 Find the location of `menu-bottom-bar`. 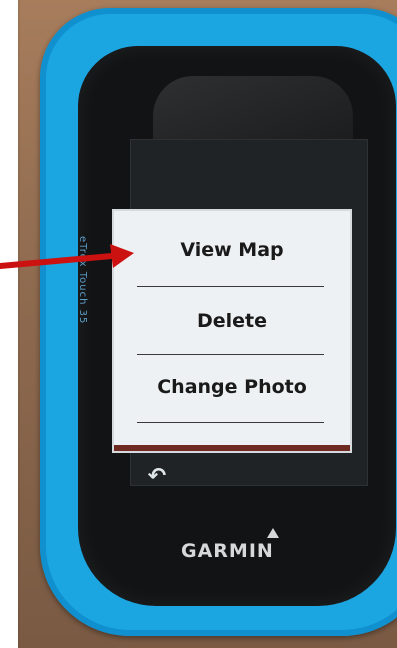

menu-bottom-bar is located at coordinates (232, 448).